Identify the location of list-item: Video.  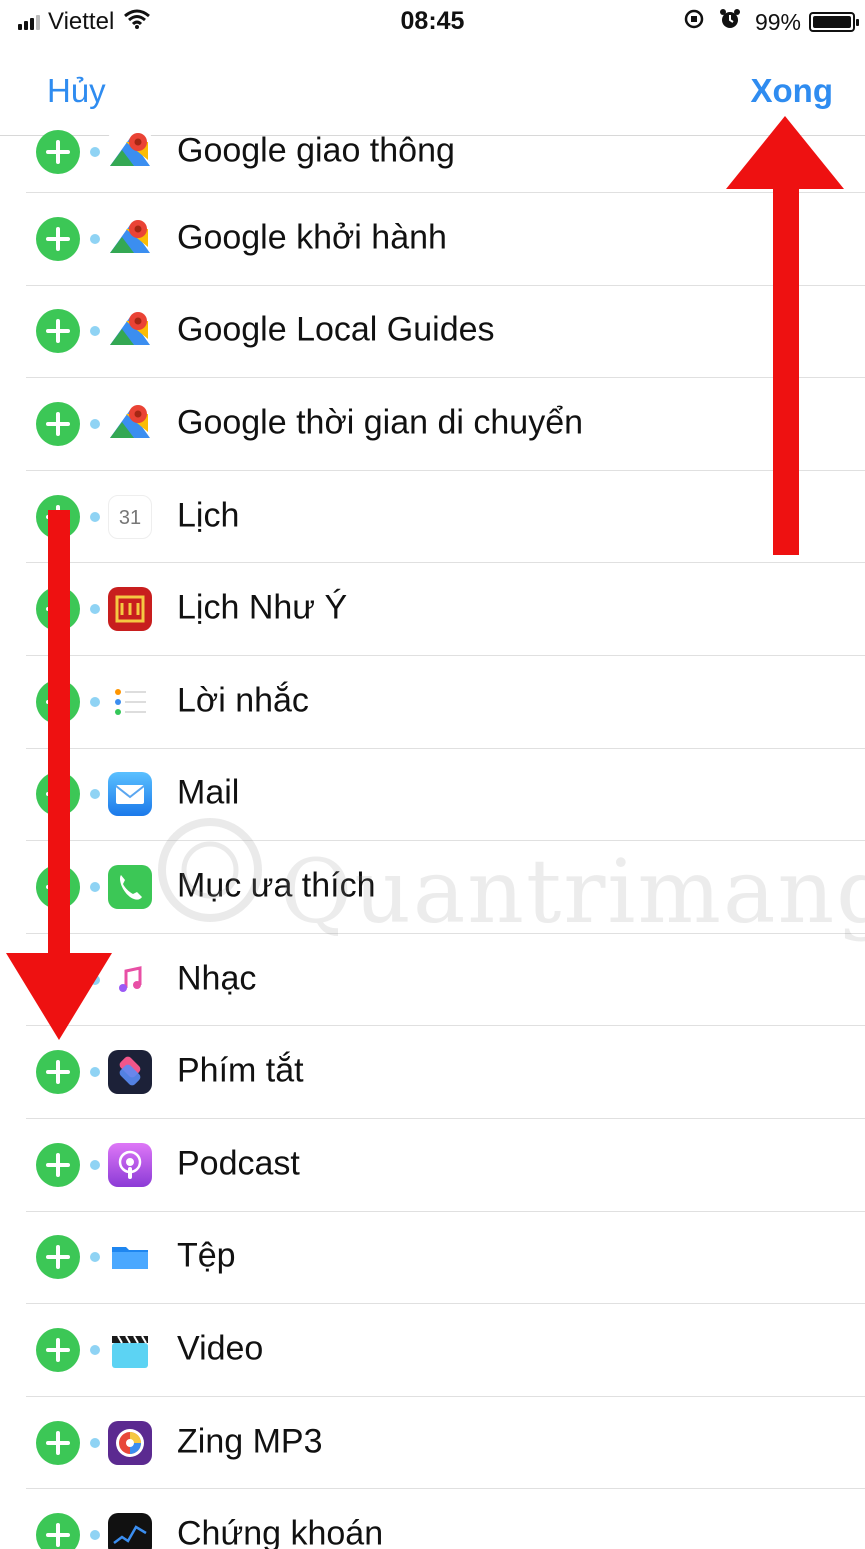
(445, 1350).